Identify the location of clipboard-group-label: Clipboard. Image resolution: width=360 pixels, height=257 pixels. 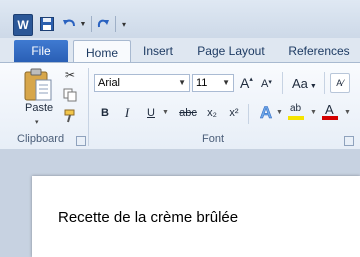
(41, 139).